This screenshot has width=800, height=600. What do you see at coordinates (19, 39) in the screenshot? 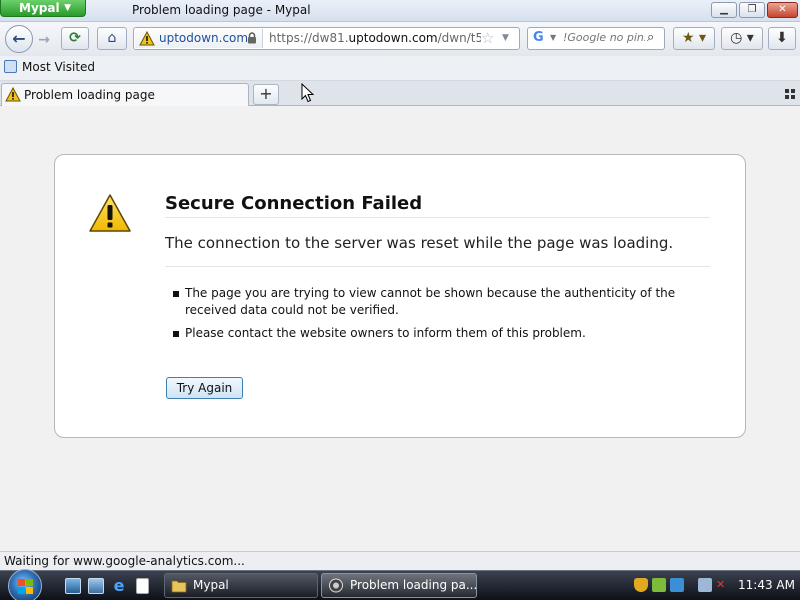
I see `back-button: ←` at bounding box center [19, 39].